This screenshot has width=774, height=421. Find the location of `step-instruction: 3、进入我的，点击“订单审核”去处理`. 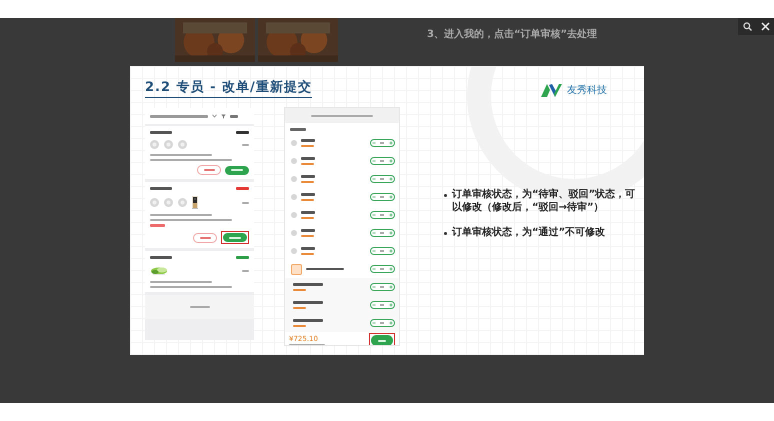

step-instruction: 3、进入我的，点击“订单审核”去处理 is located at coordinates (512, 34).